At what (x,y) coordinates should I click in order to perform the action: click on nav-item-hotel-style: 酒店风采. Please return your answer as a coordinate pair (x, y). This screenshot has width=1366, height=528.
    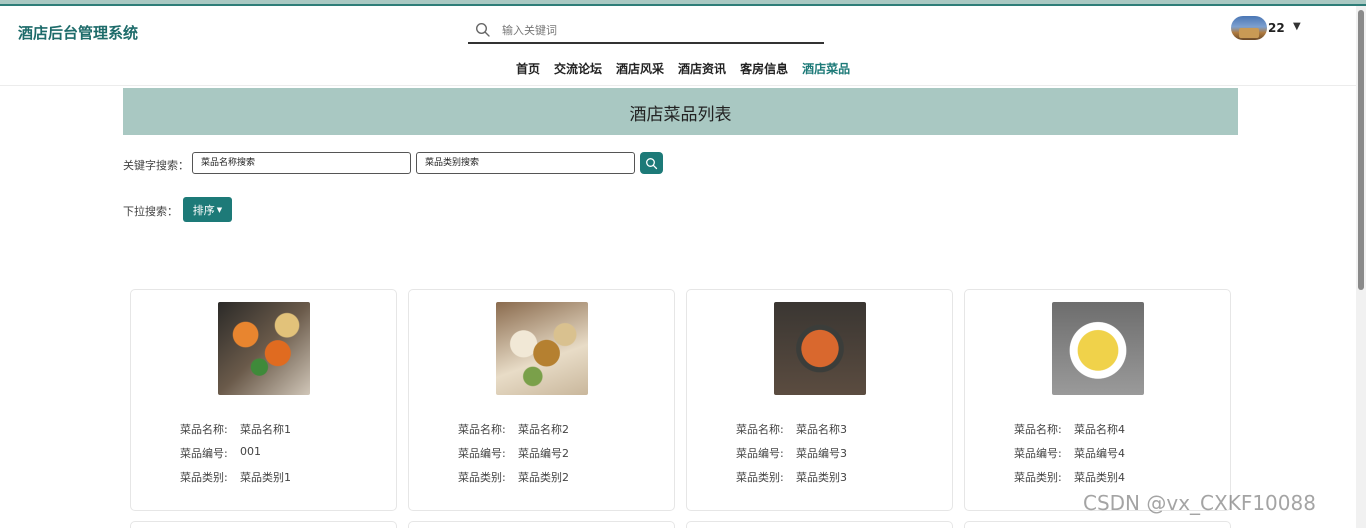
    Looking at the image, I should click on (640, 70).